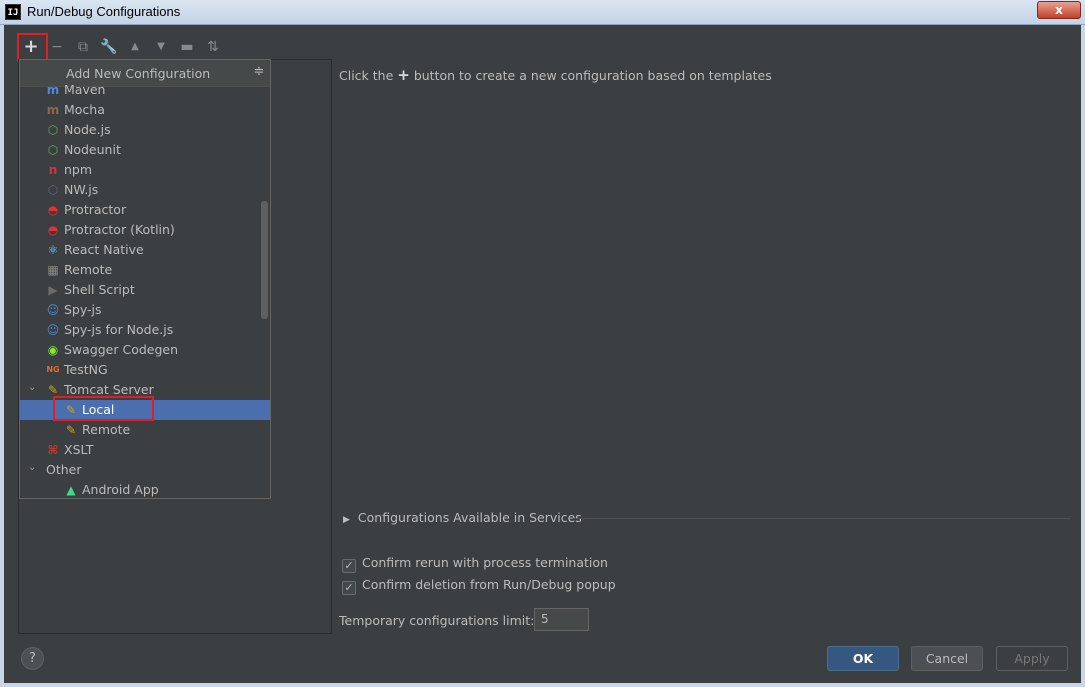  I want to click on list-item: ⬡ NW.js, so click(145, 190).